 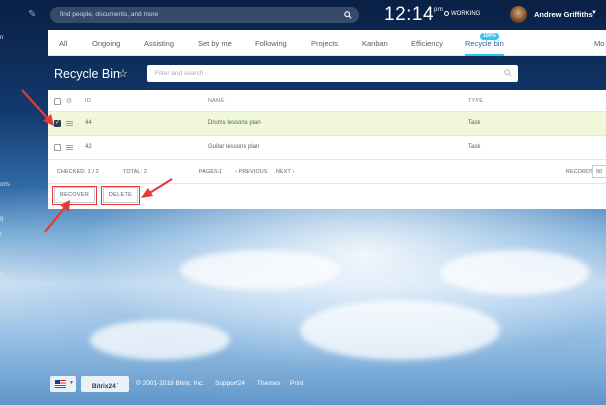 What do you see at coordinates (109, 14) in the screenshot?
I see `search-placeholder: find people, documents, and more` at bounding box center [109, 14].